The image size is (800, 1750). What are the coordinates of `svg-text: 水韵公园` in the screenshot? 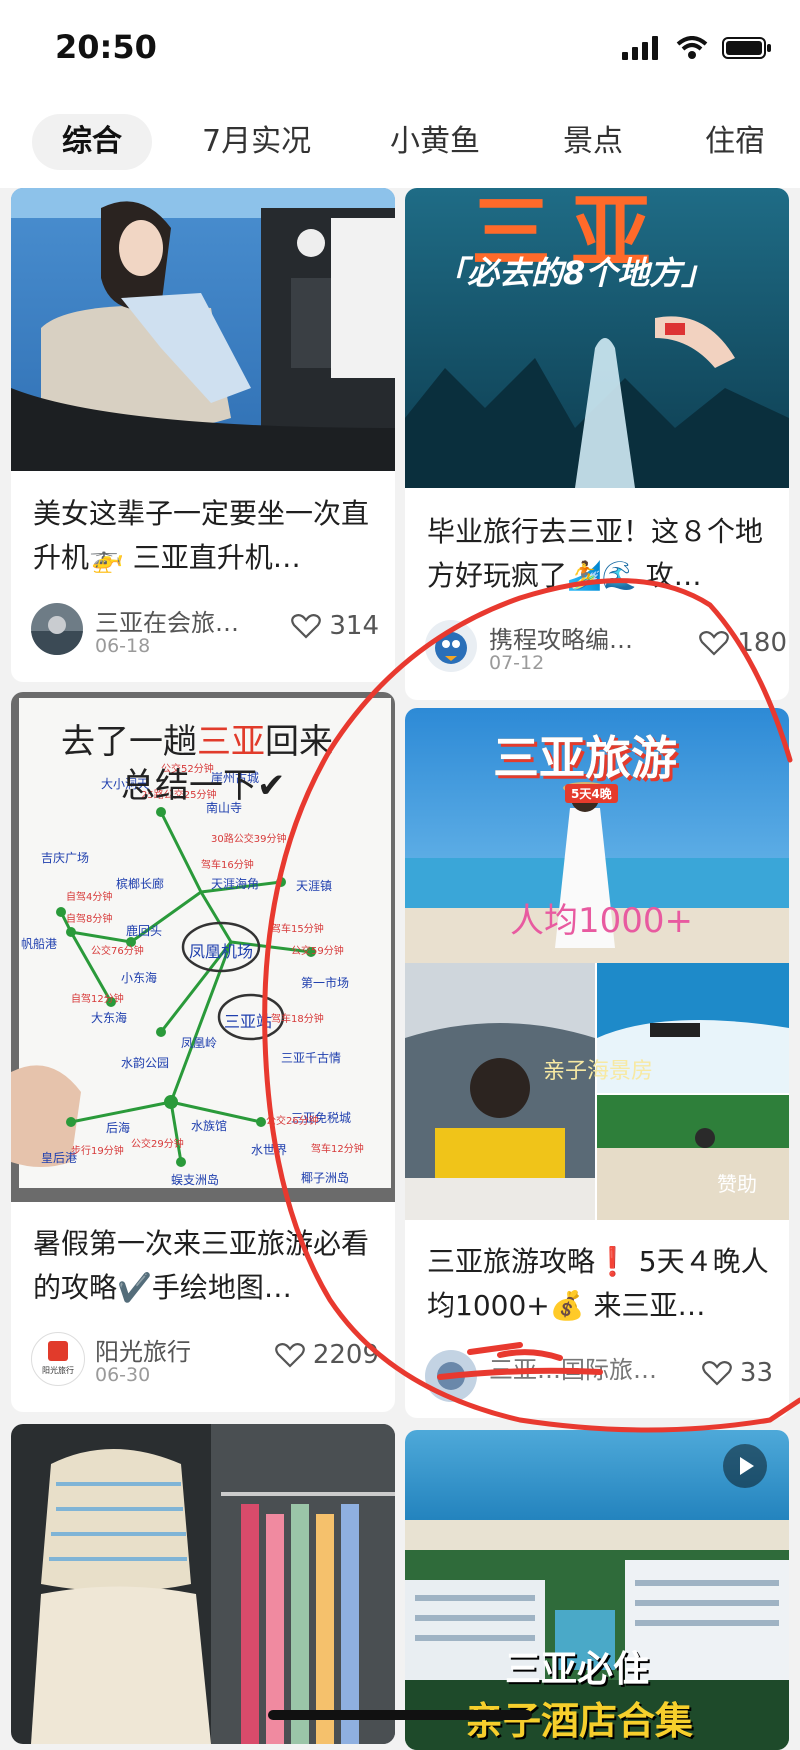 It's located at (145, 1062).